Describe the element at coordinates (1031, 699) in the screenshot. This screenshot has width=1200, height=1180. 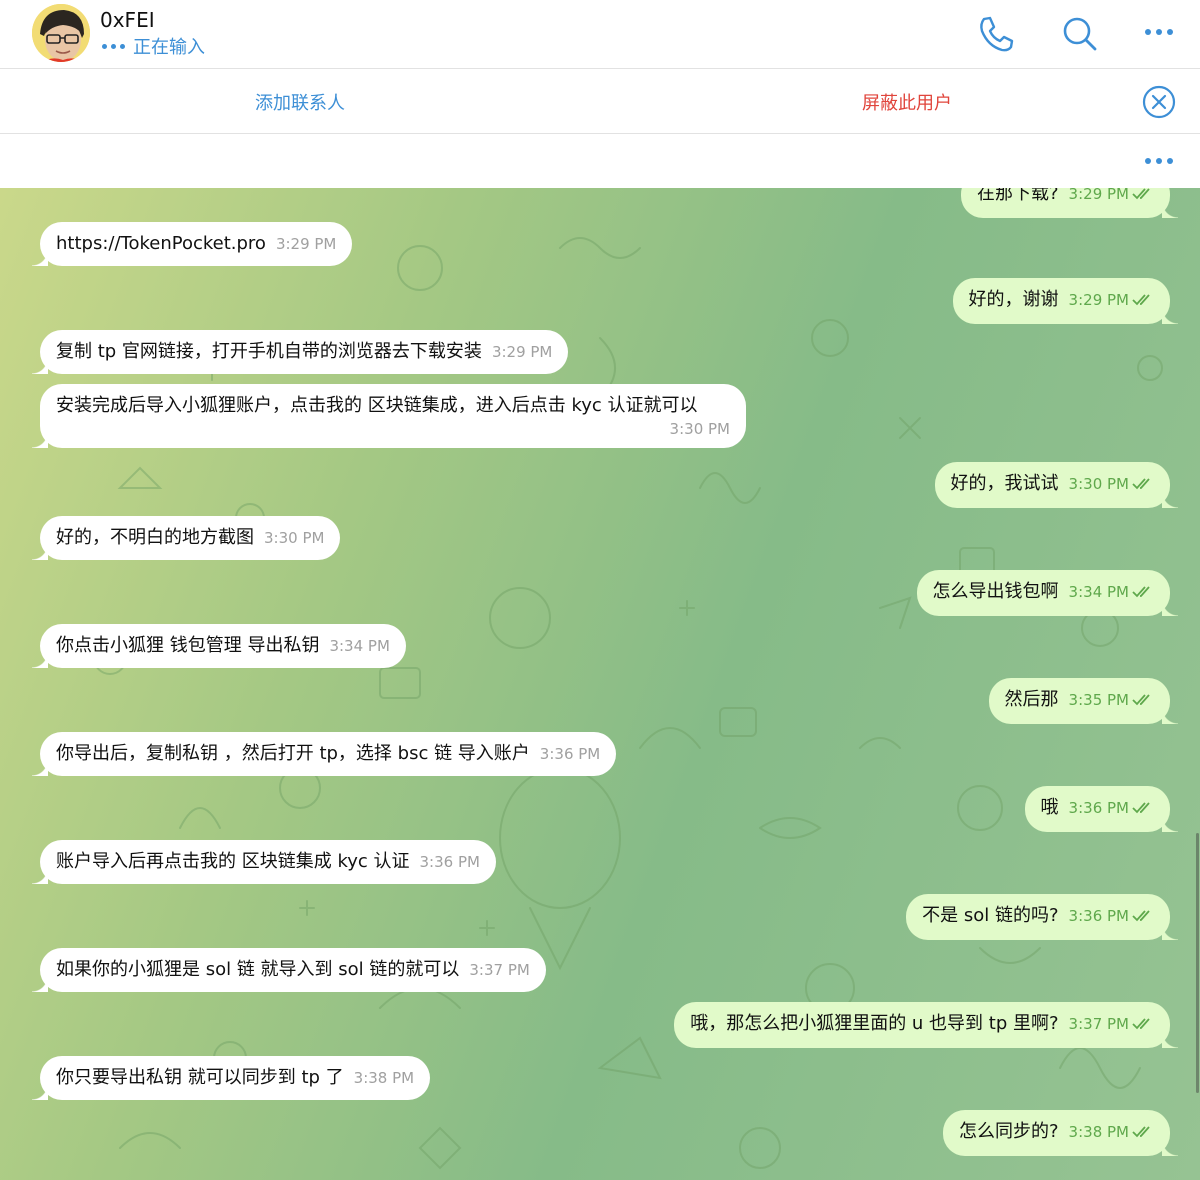
I see `message-text: 然后那` at that location.